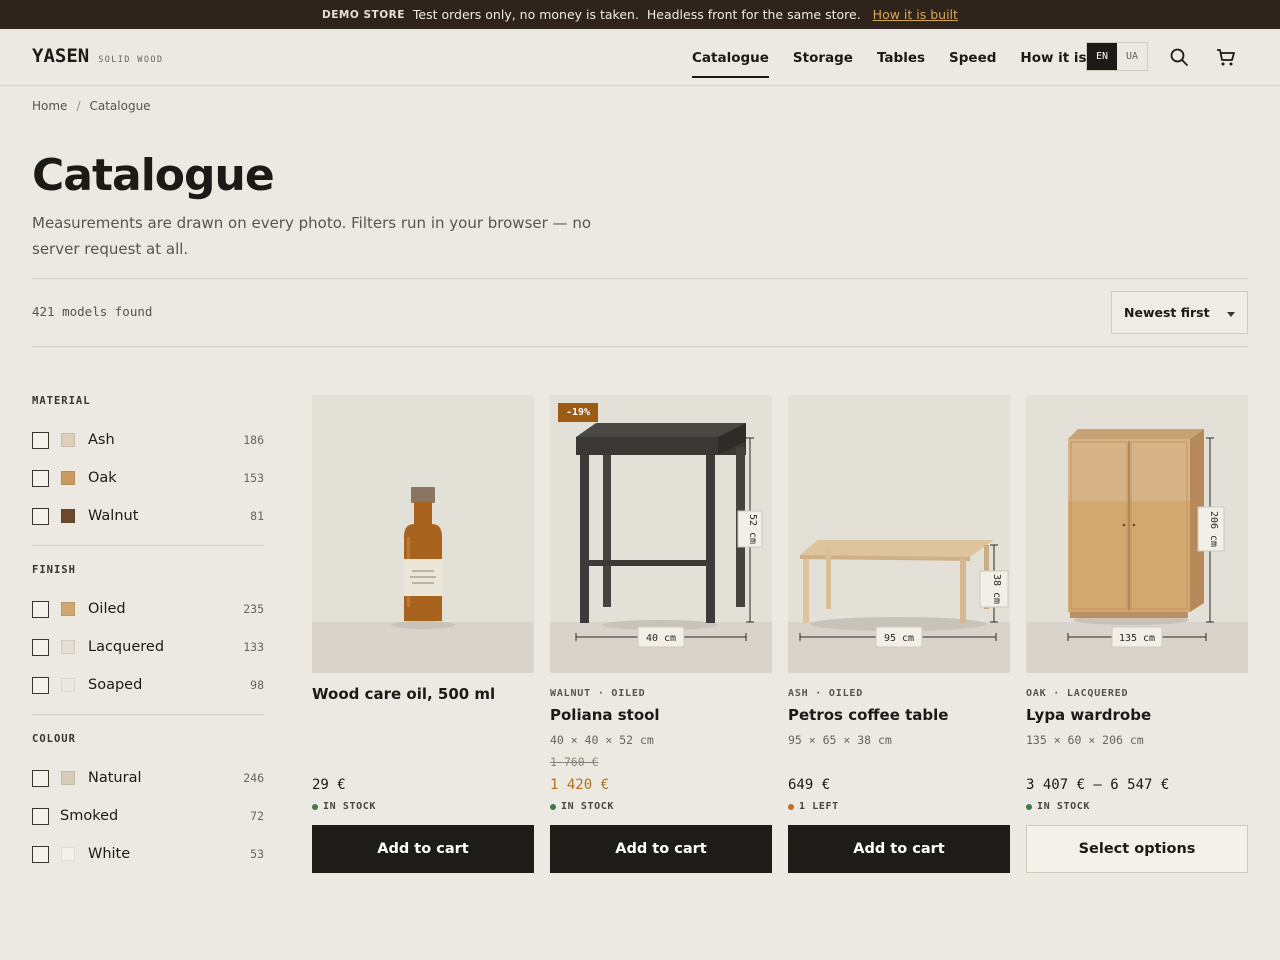 The height and width of the screenshot is (960, 1280). What do you see at coordinates (49, 106) in the screenshot?
I see `breadcrumb-home: Home` at bounding box center [49, 106].